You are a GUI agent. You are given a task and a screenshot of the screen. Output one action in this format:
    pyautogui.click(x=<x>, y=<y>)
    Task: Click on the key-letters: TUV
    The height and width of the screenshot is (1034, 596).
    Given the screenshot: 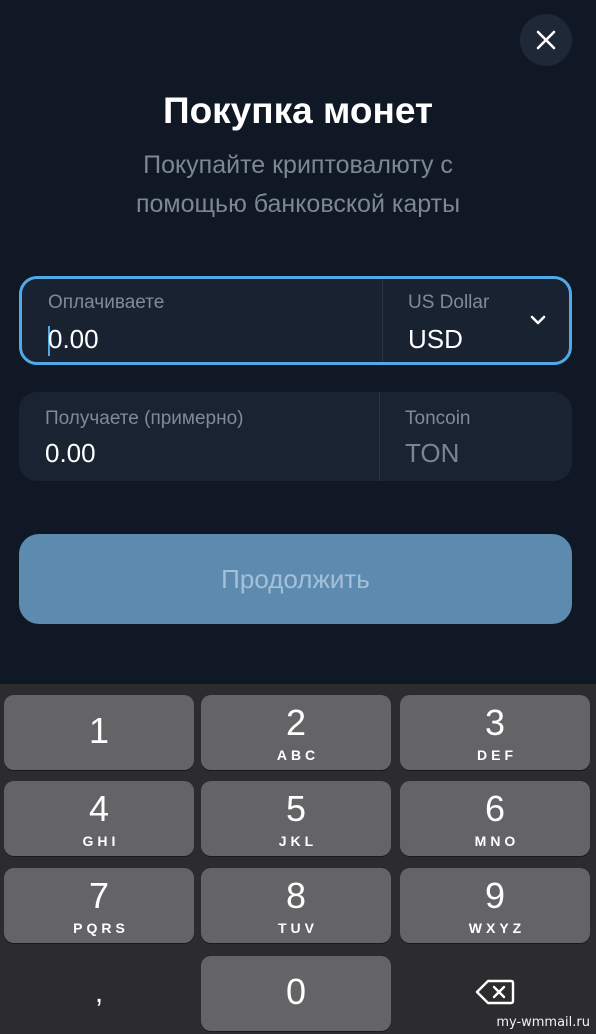 What is the action you would take?
    pyautogui.click(x=298, y=928)
    